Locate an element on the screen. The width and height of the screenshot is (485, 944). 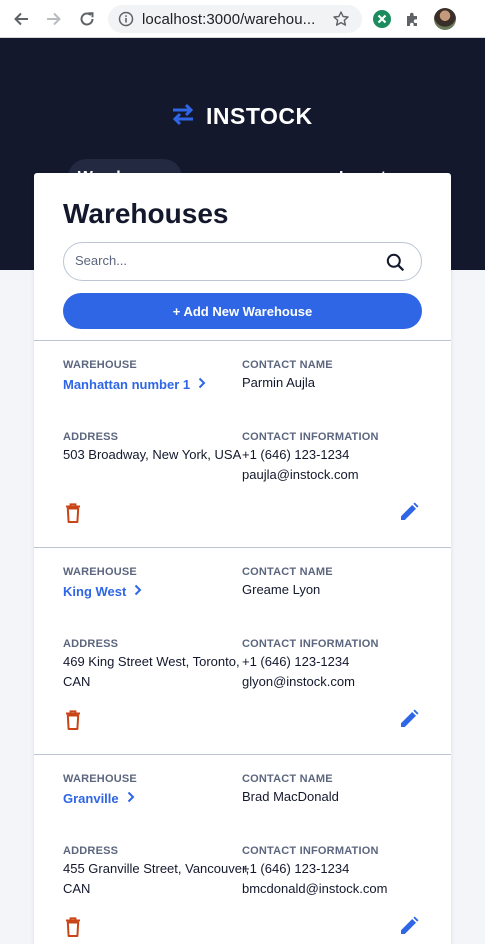
warehouse-link: King West is located at coordinates (102, 591).